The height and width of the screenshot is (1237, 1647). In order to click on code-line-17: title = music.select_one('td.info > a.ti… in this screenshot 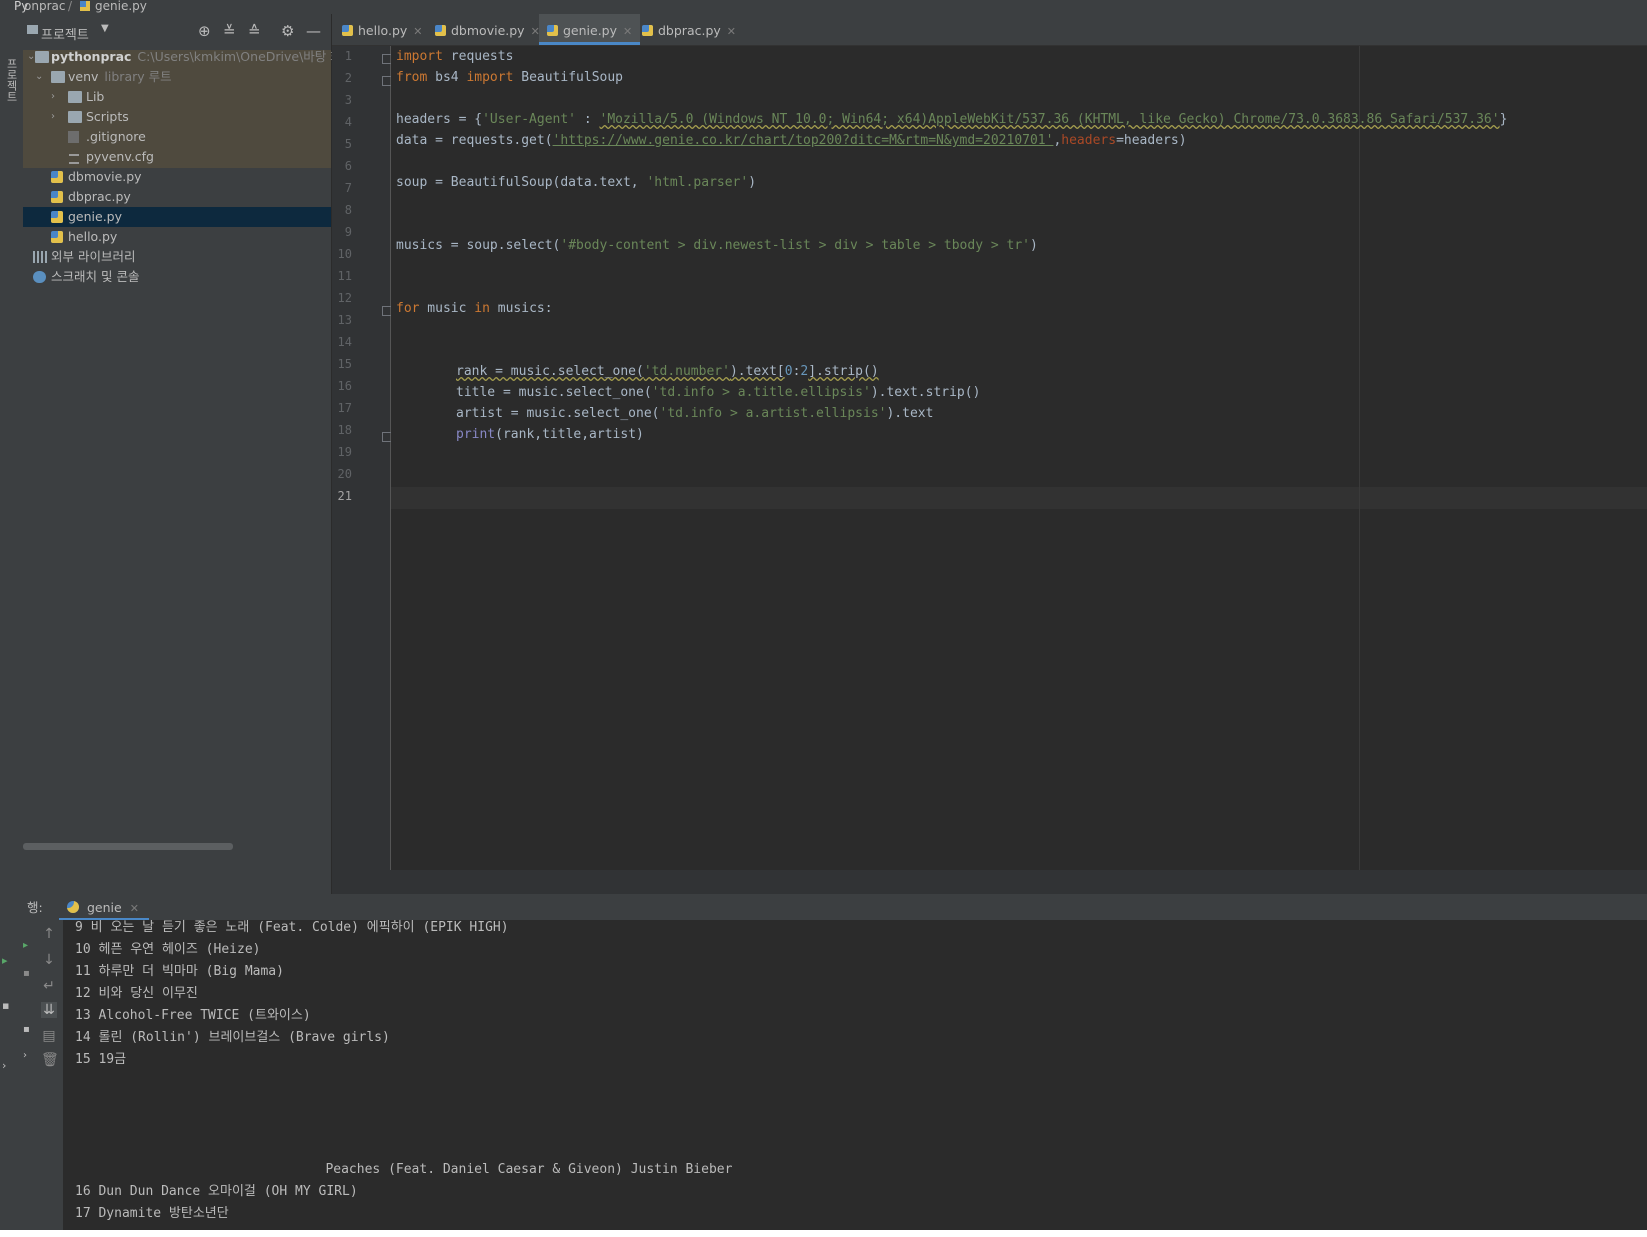, I will do `click(718, 392)`.